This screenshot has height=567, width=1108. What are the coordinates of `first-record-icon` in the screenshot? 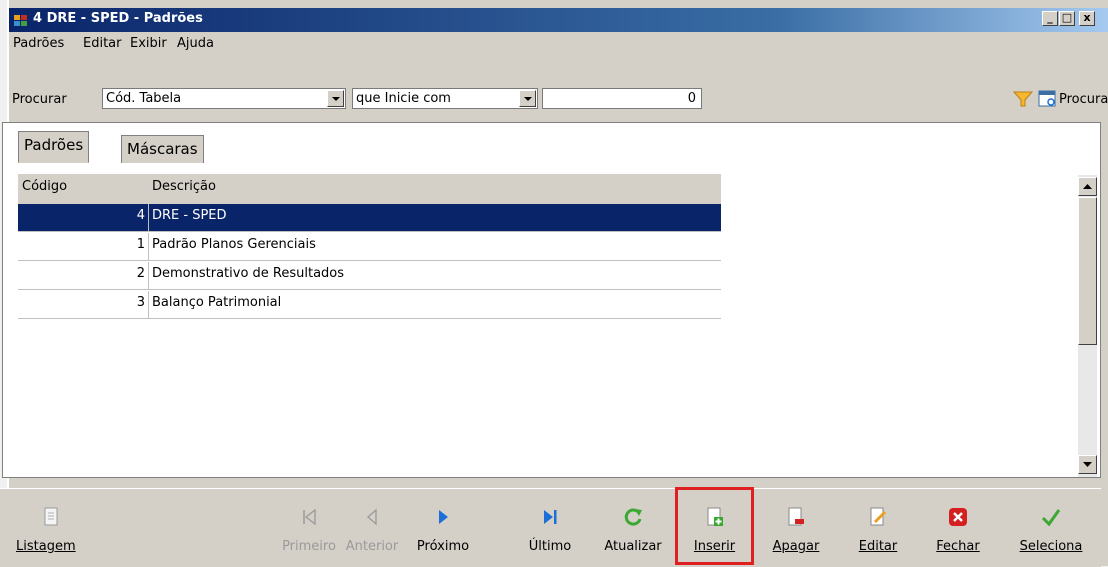 It's located at (309, 517).